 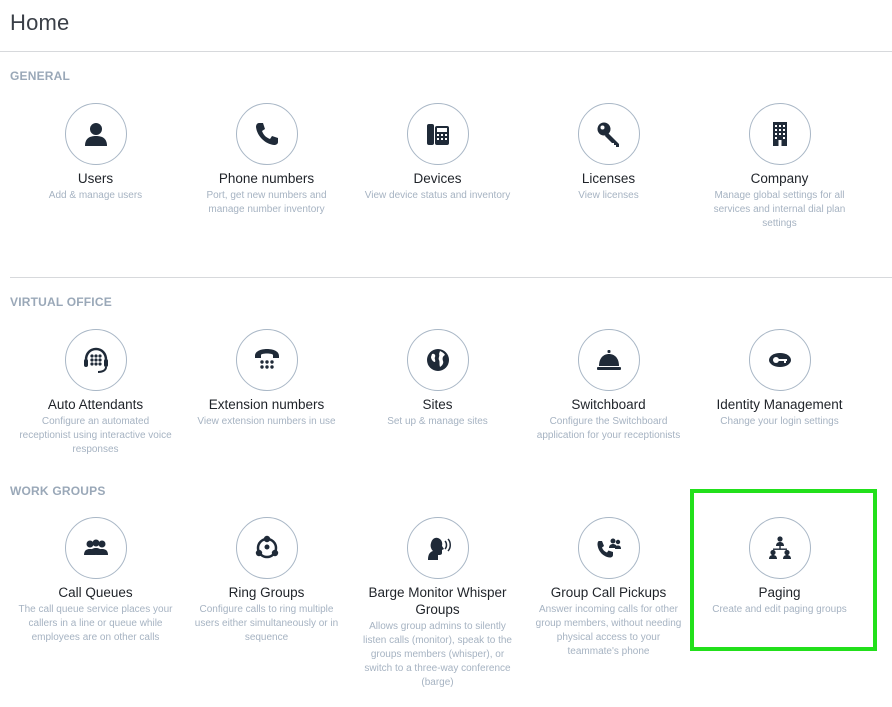 What do you see at coordinates (95, 360) in the screenshot?
I see `headset-dialpad-icon` at bounding box center [95, 360].